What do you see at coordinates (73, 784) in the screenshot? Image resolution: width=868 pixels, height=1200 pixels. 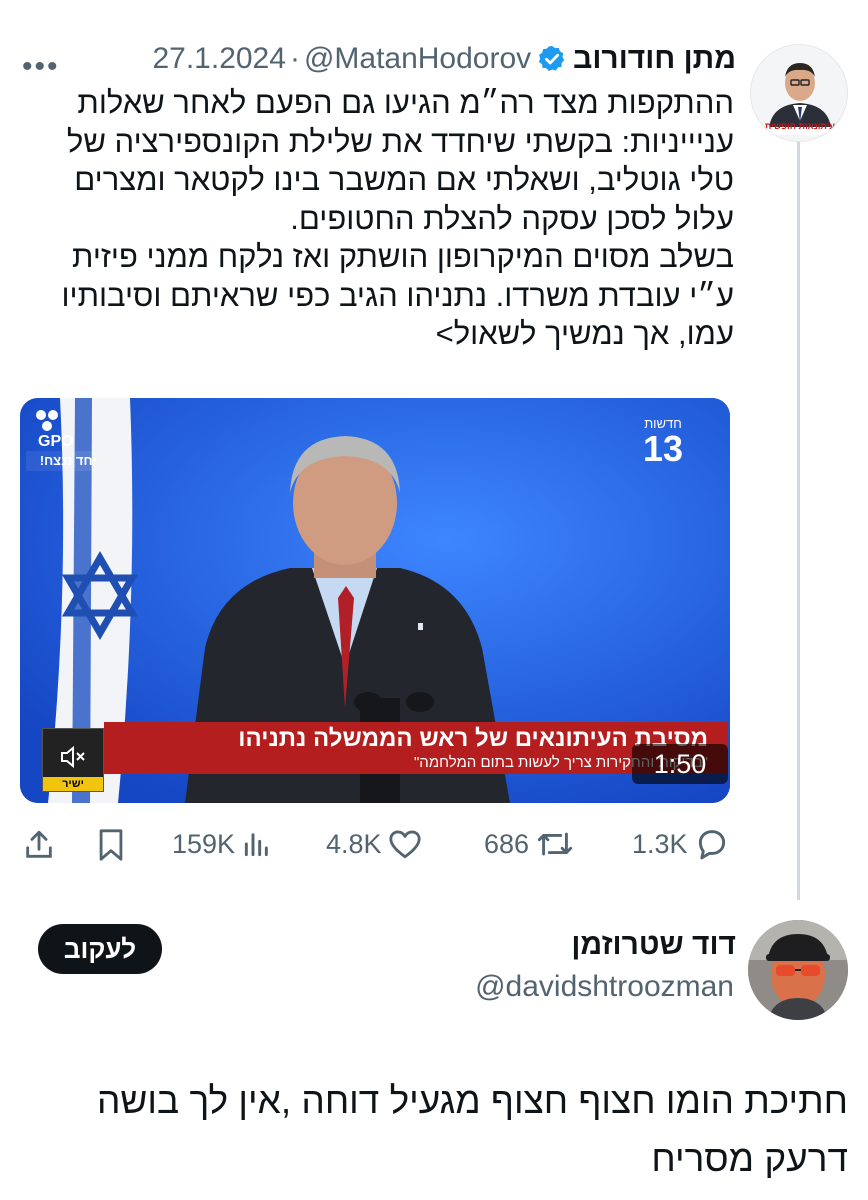 I see `live-label: ישיר` at bounding box center [73, 784].